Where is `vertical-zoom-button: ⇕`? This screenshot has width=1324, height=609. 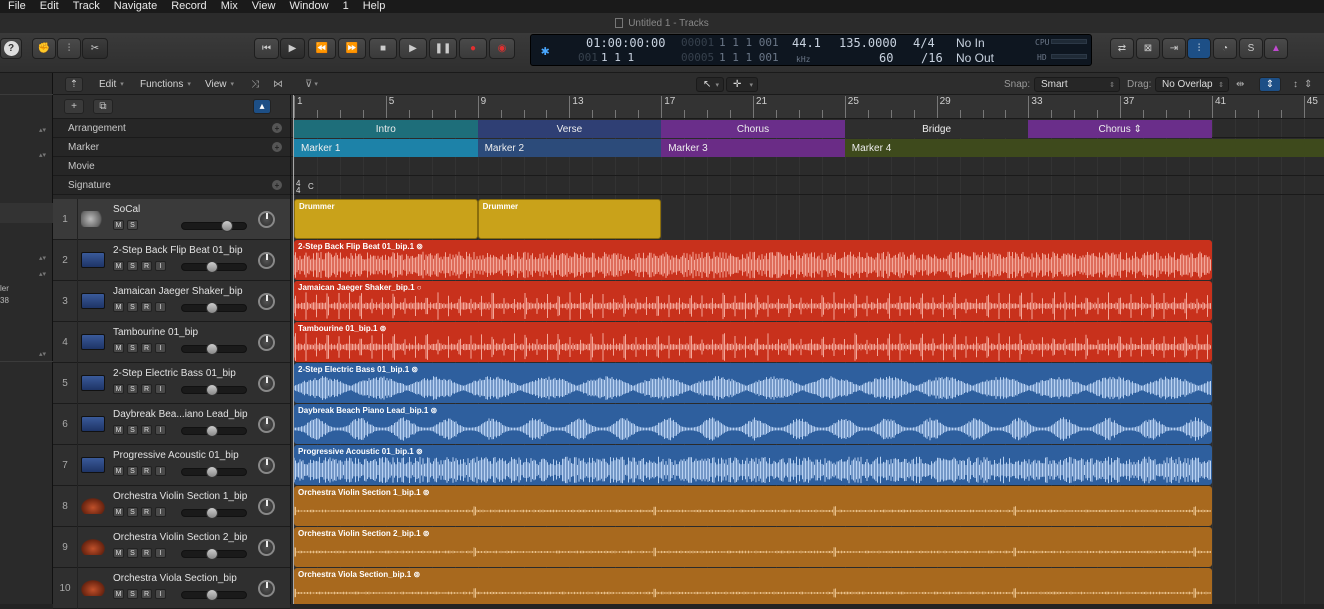
vertical-zoom-button: ⇕ is located at coordinates (1270, 84).